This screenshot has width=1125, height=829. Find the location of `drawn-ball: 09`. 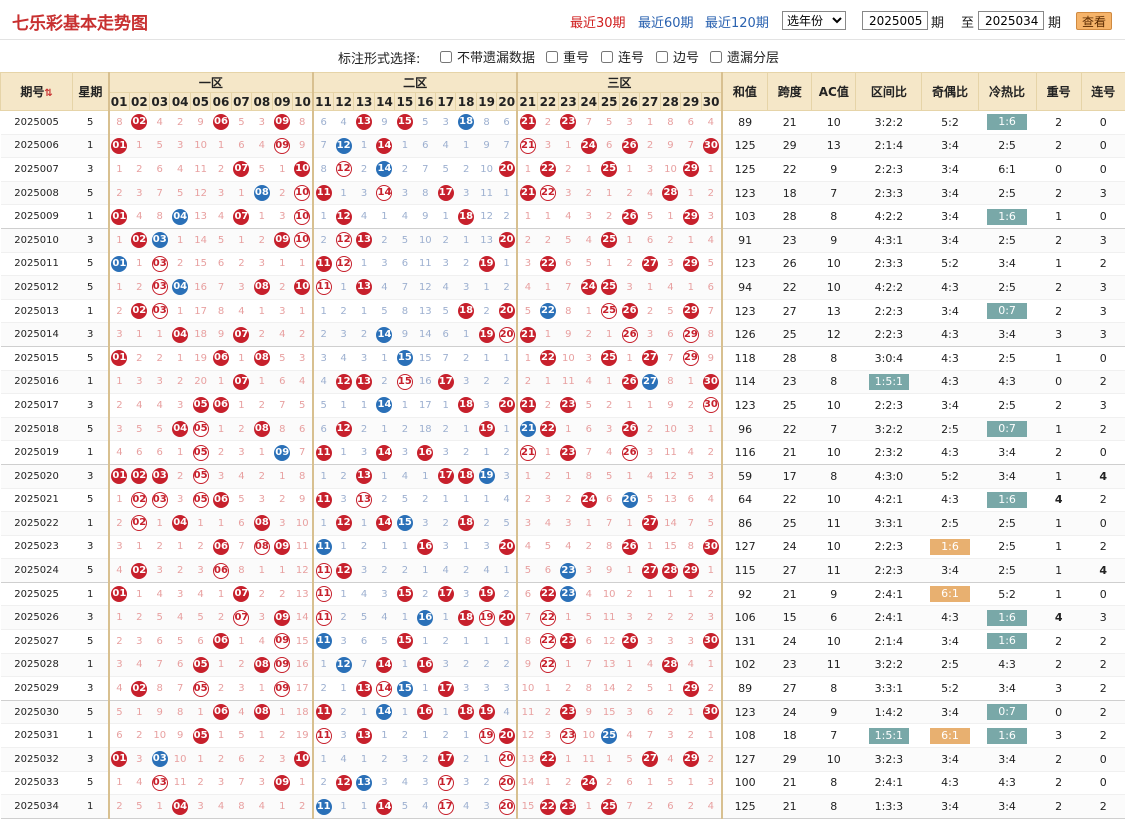

drawn-ball: 09 is located at coordinates (282, 122).